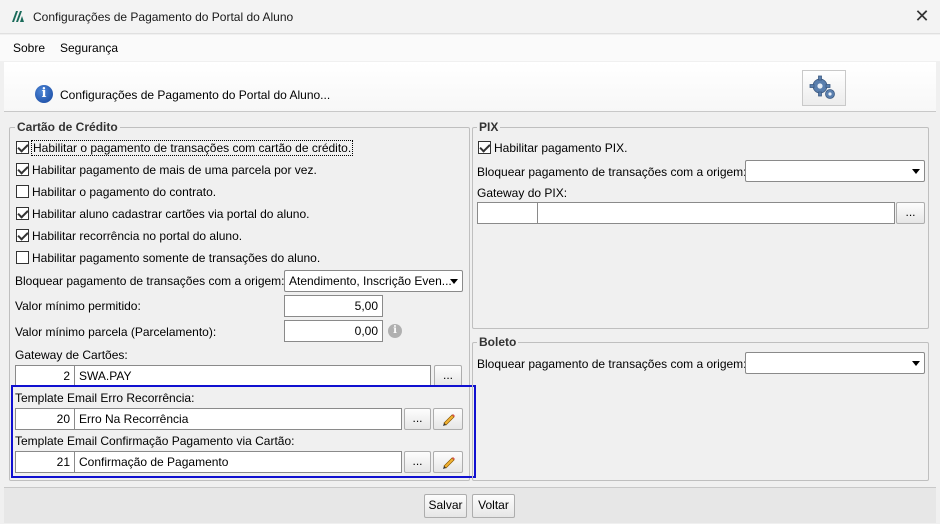 Image resolution: width=940 pixels, height=524 pixels. I want to click on template-error-code-input: 20, so click(45, 419).